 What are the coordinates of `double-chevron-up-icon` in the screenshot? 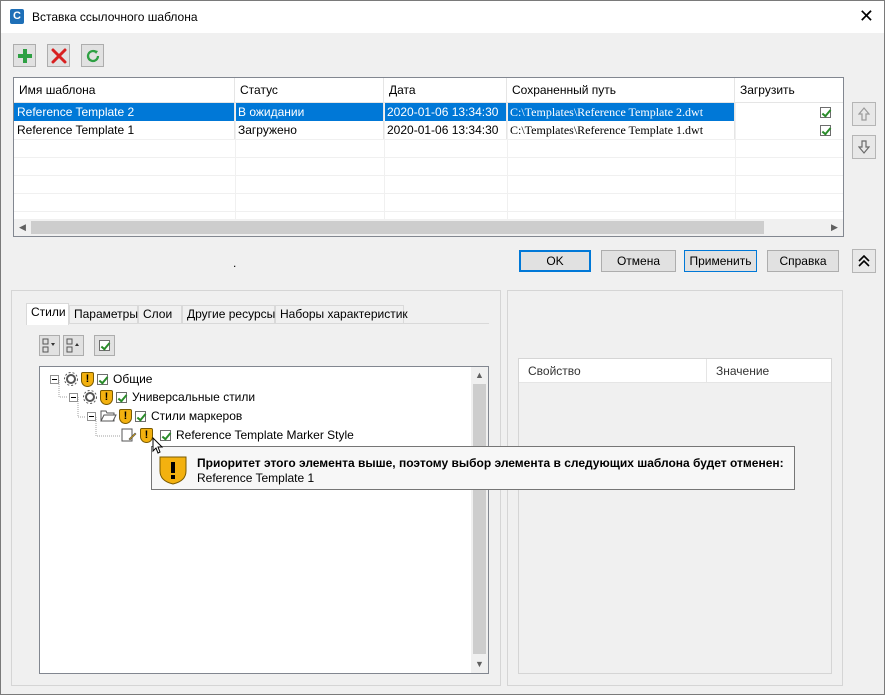 It's located at (864, 261).